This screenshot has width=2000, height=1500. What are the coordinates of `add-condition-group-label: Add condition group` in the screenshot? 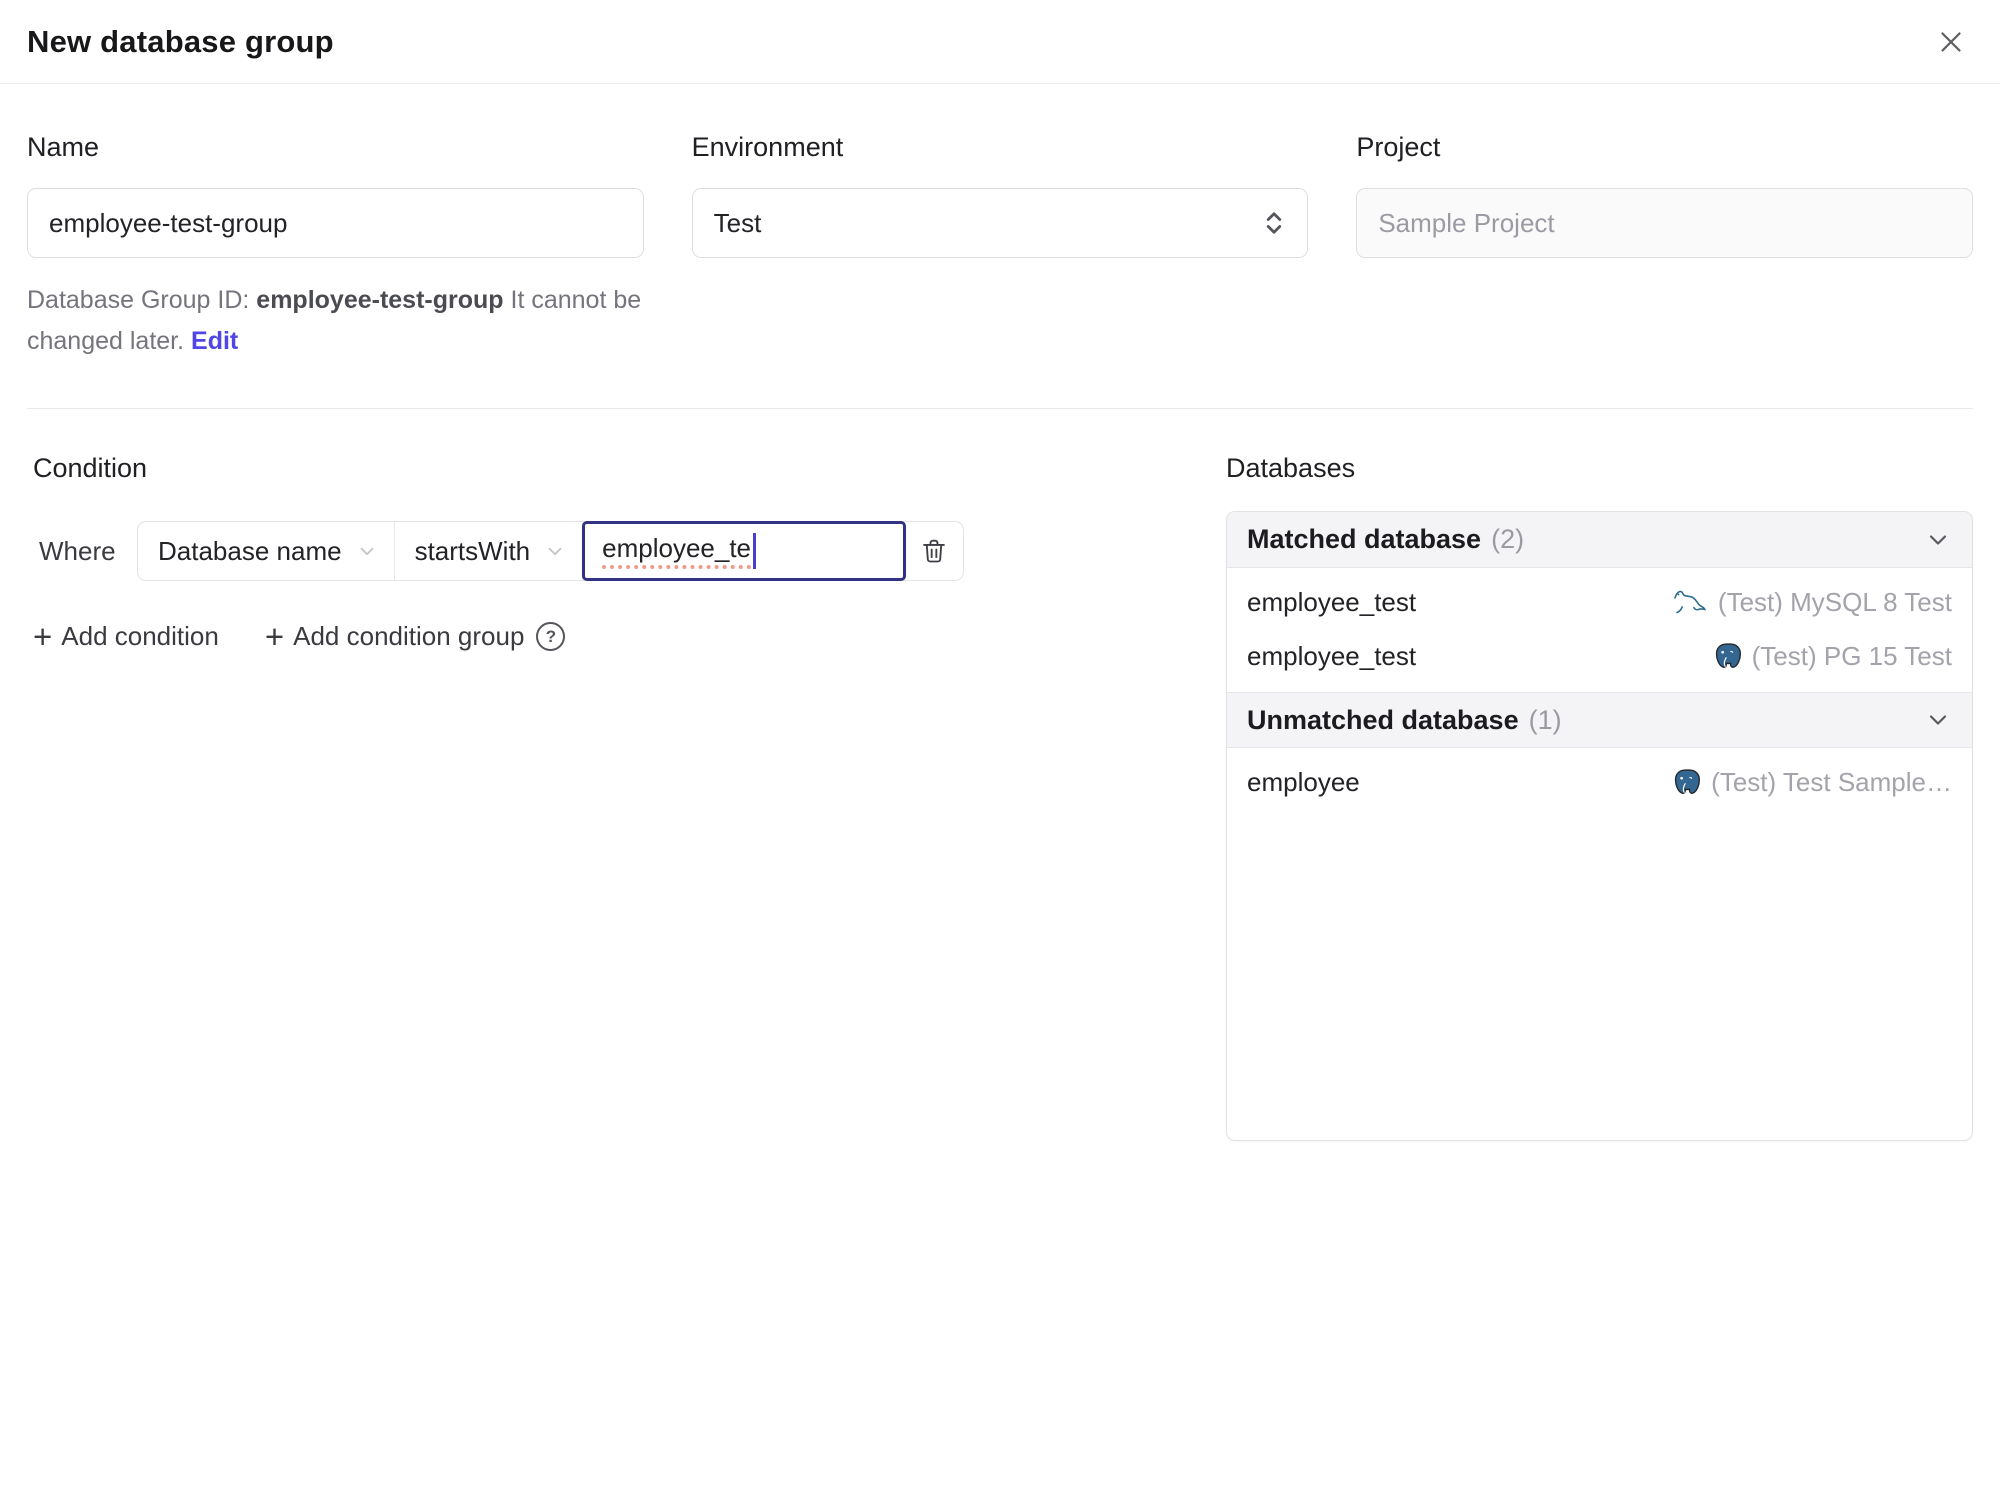 It's located at (409, 636).